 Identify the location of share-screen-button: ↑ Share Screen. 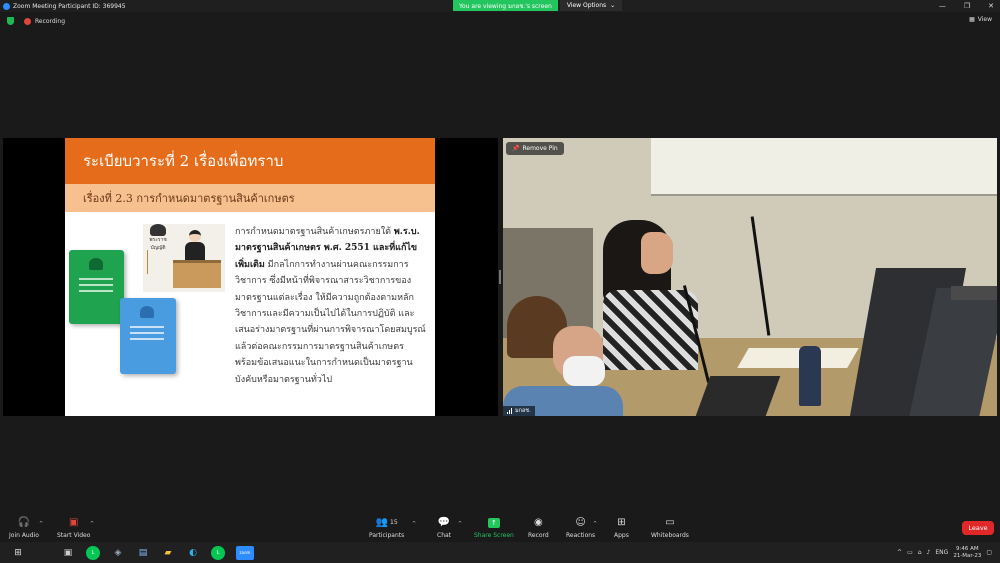
(494, 527).